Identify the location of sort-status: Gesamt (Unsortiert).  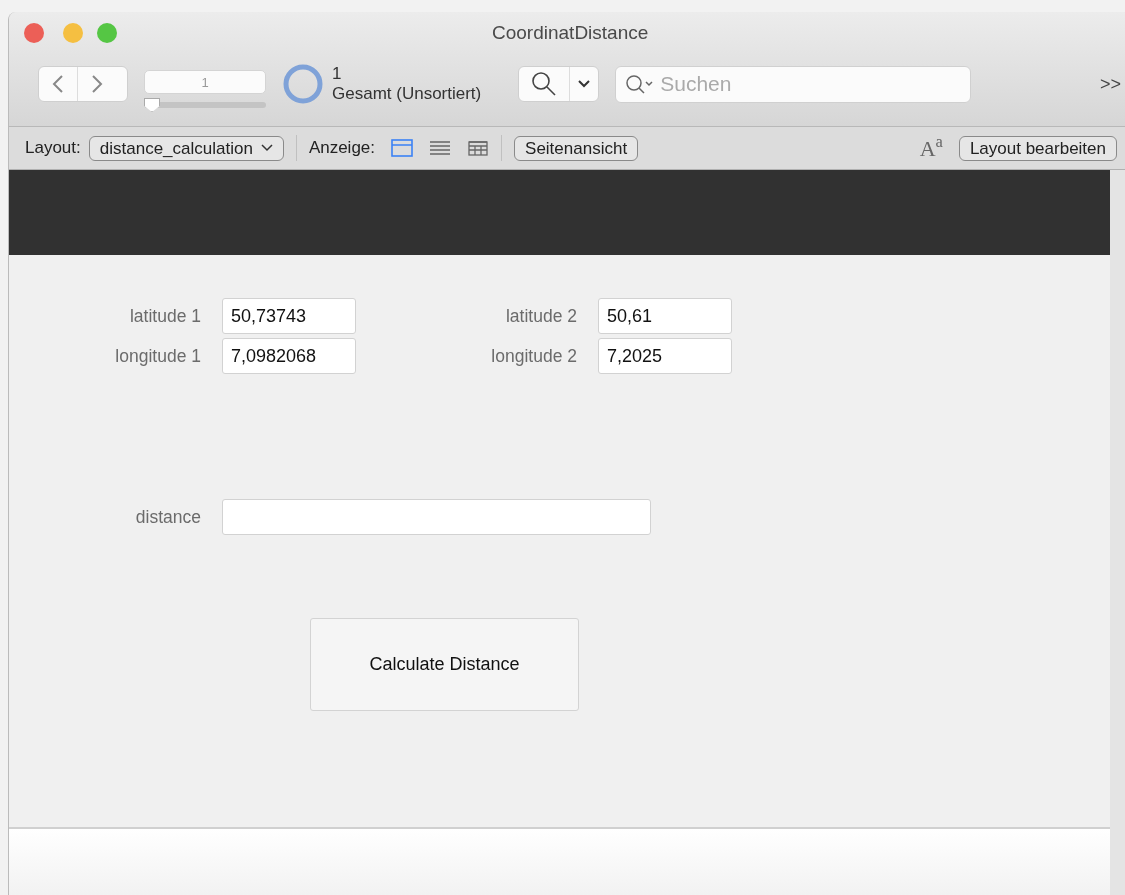
(407, 94).